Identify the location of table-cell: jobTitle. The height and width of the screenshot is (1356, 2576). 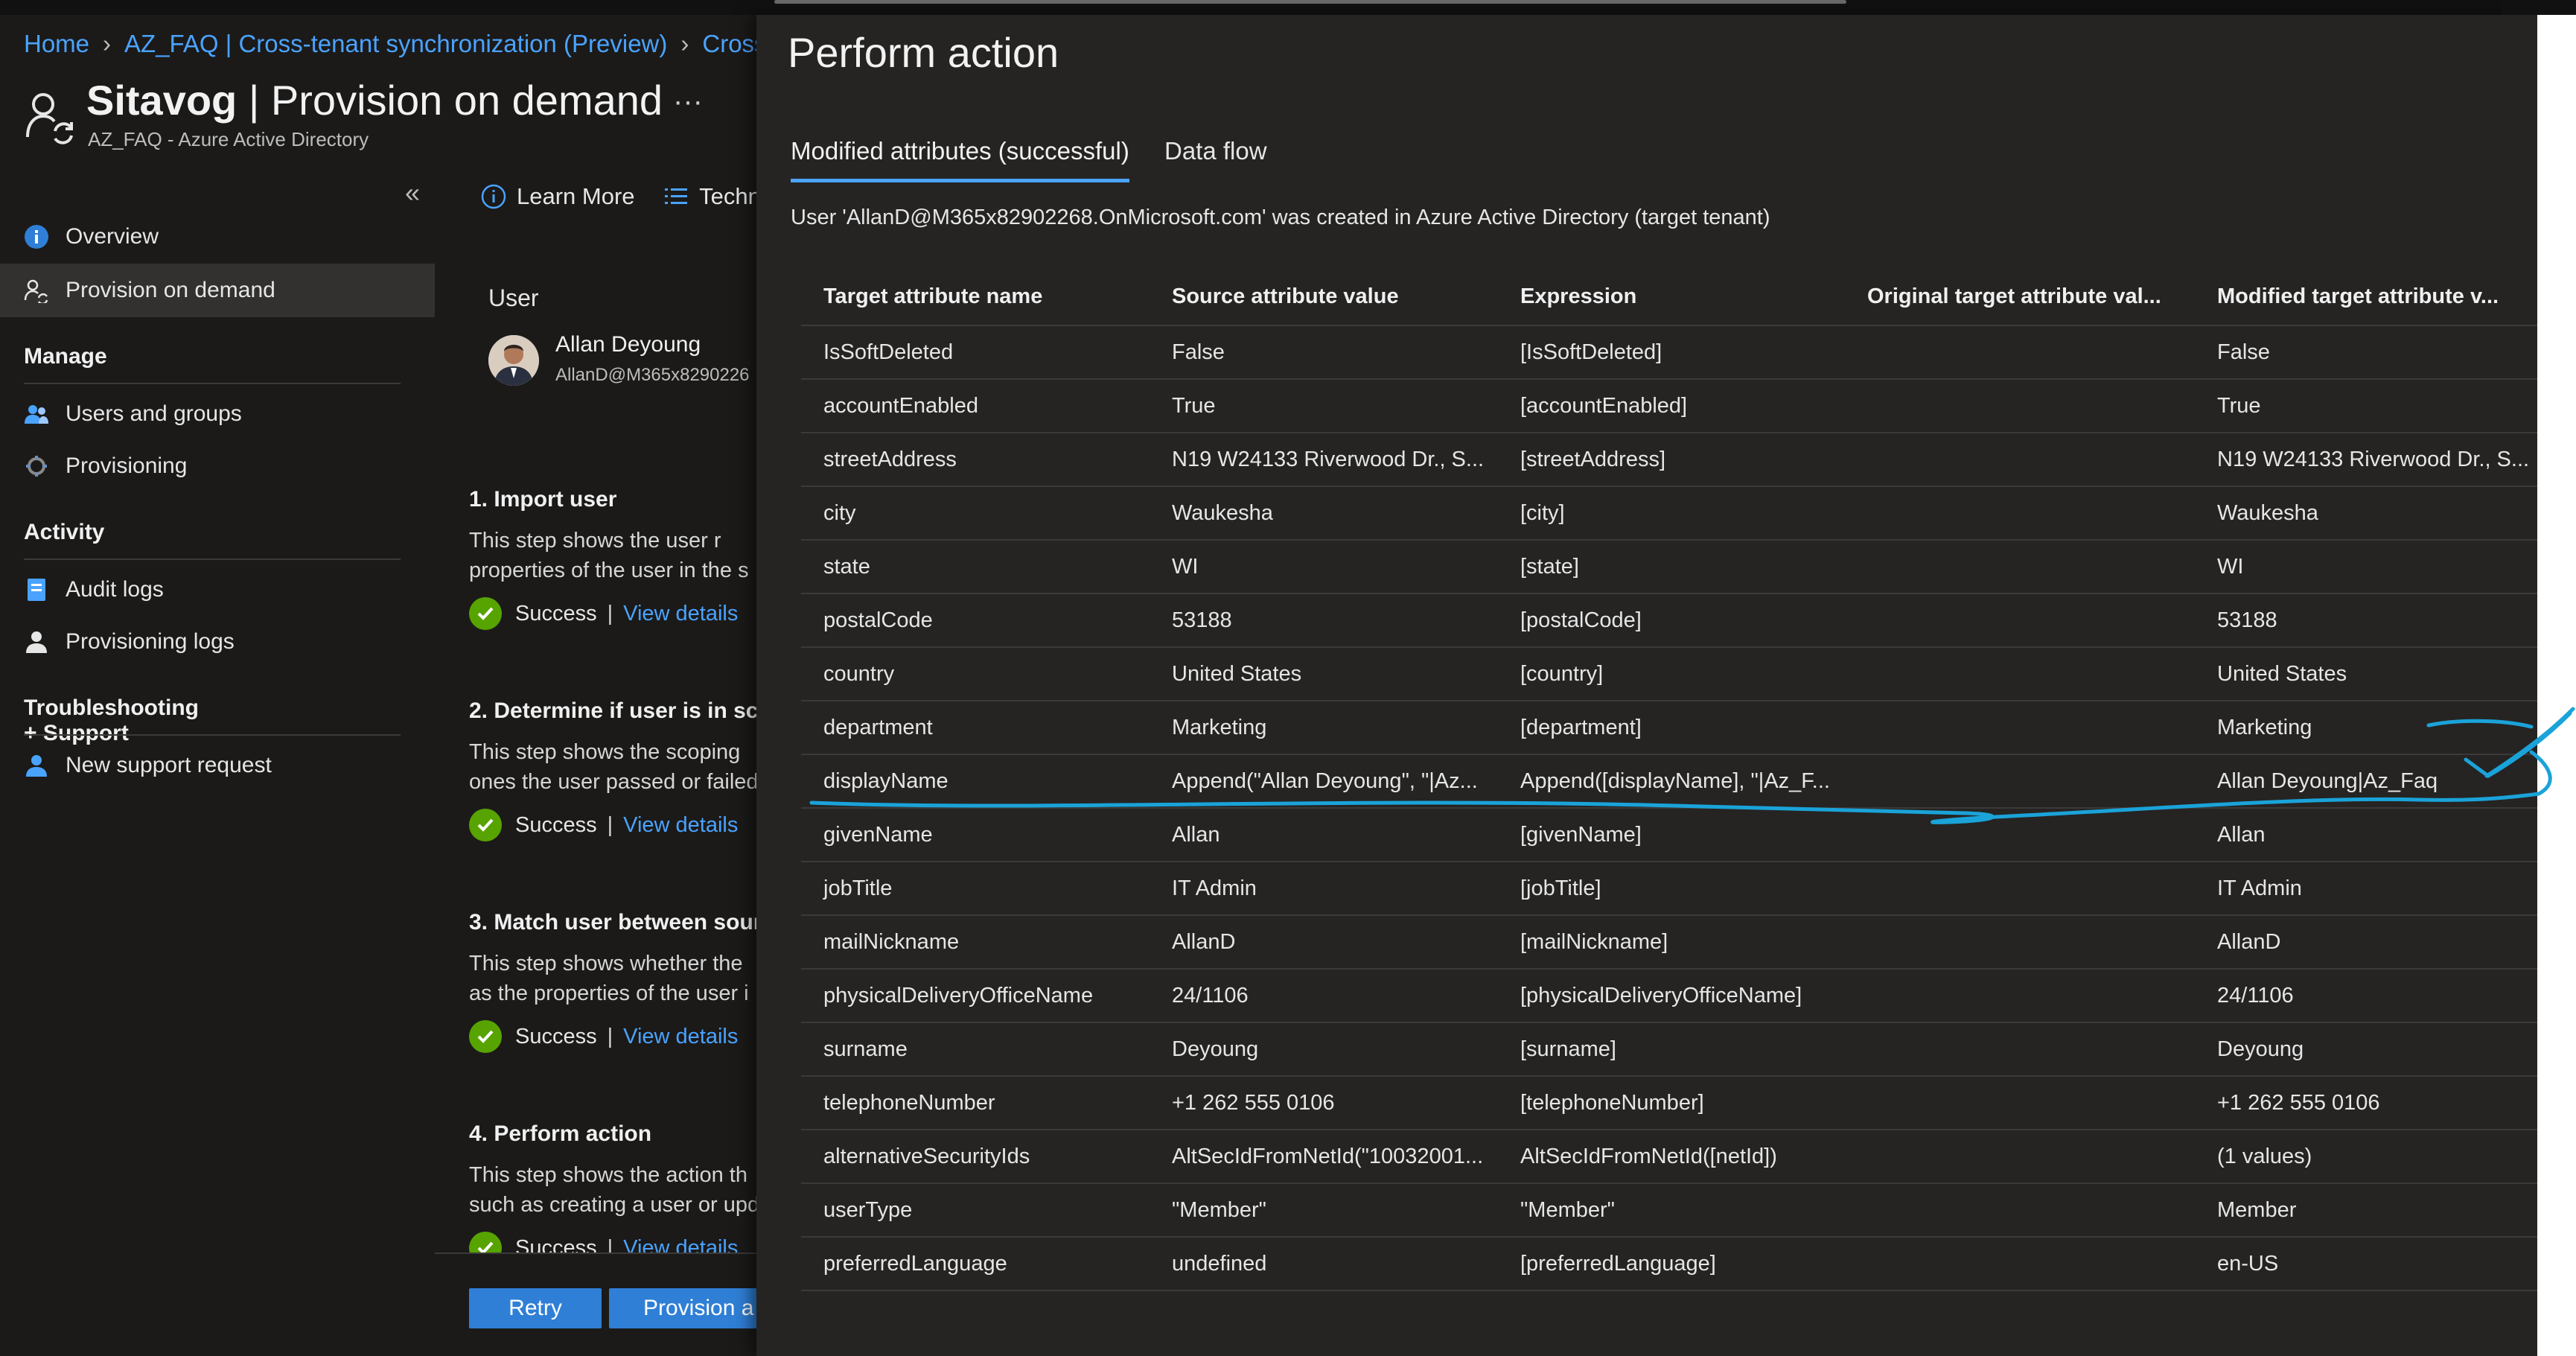
(975, 889).